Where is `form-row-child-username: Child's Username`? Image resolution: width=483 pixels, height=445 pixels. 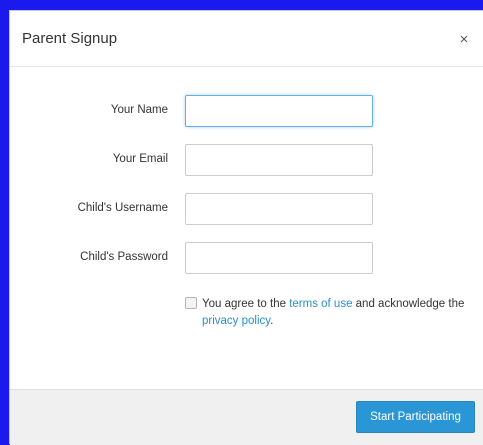 form-row-child-username: Child's Username is located at coordinates (246, 210).